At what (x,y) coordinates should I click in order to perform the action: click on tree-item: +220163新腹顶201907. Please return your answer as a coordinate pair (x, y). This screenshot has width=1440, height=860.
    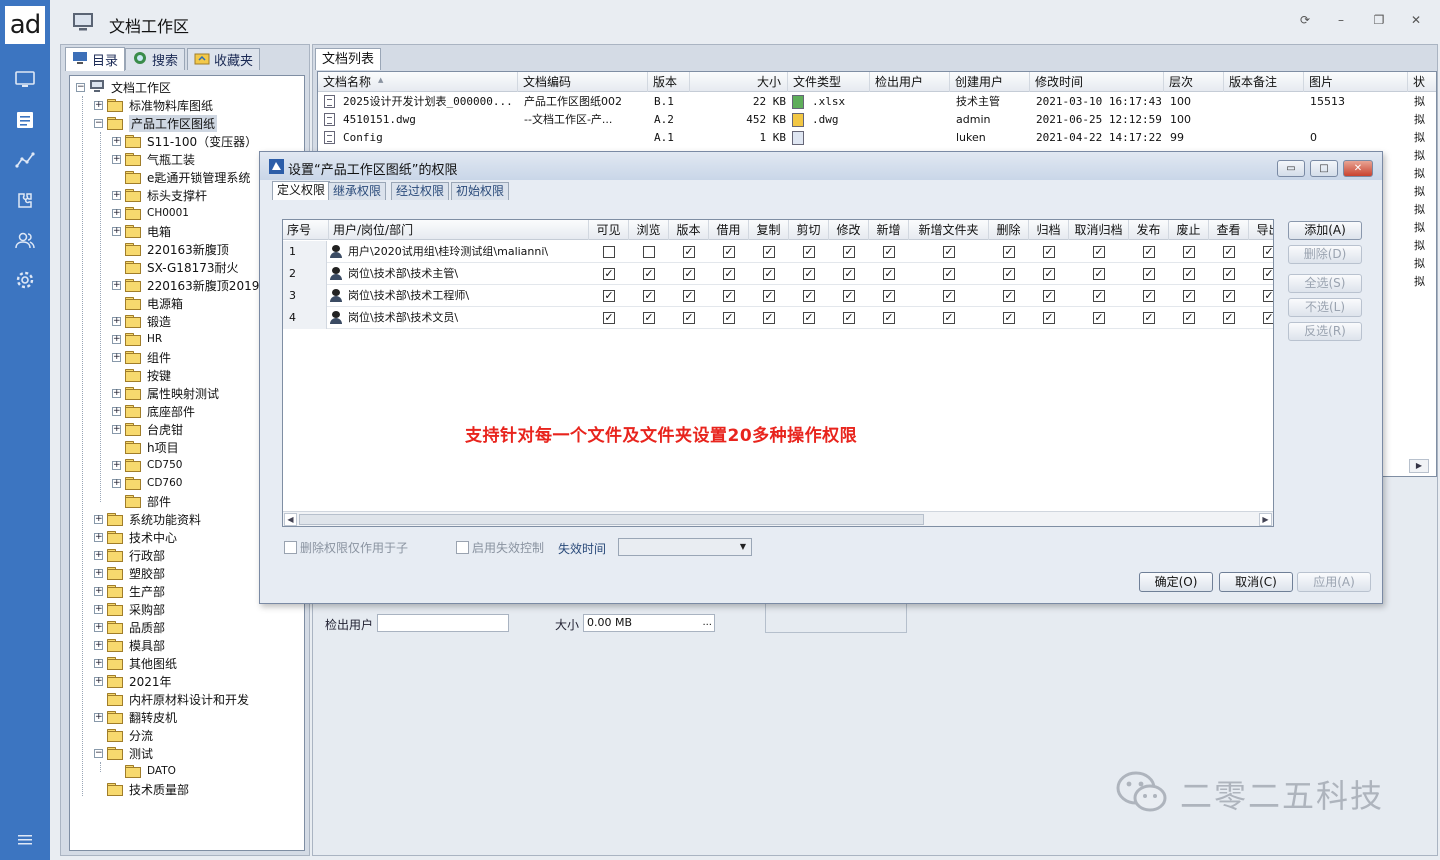
    Looking at the image, I should click on (193, 285).